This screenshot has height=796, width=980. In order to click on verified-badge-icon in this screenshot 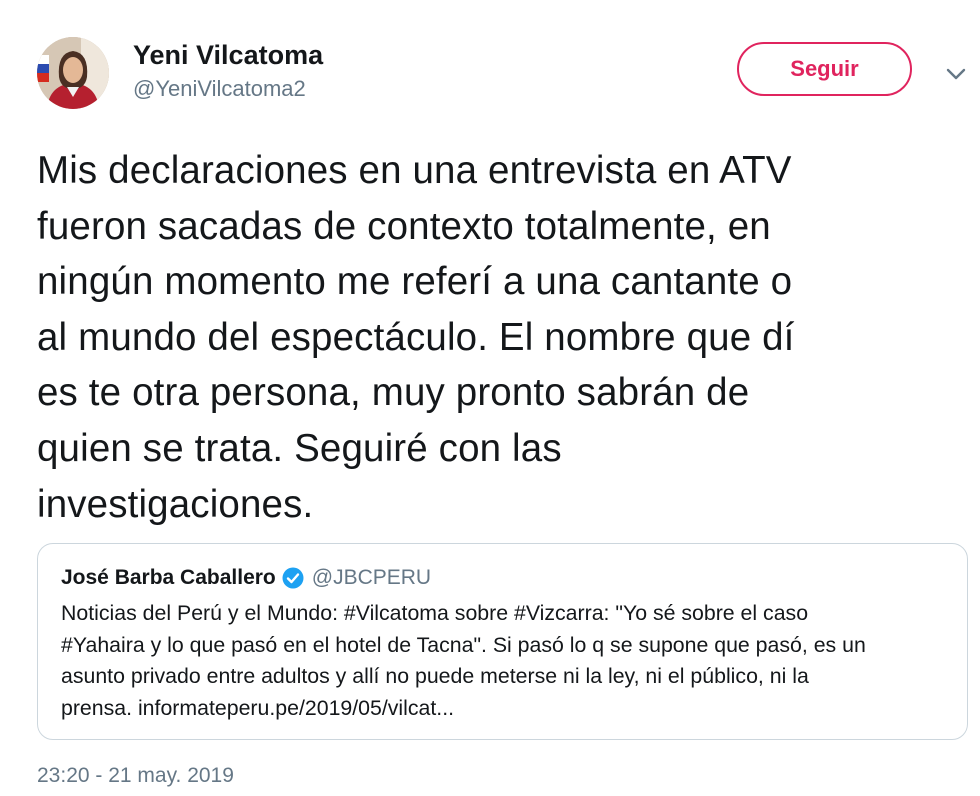, I will do `click(293, 578)`.